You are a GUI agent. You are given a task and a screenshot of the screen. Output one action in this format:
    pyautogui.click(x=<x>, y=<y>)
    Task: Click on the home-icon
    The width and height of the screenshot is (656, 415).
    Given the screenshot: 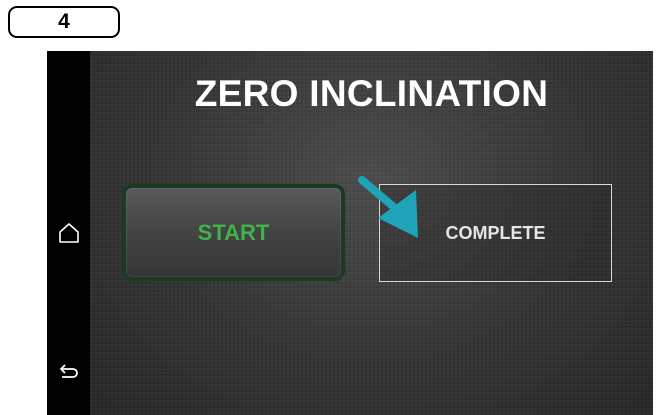 What is the action you would take?
    pyautogui.click(x=69, y=233)
    